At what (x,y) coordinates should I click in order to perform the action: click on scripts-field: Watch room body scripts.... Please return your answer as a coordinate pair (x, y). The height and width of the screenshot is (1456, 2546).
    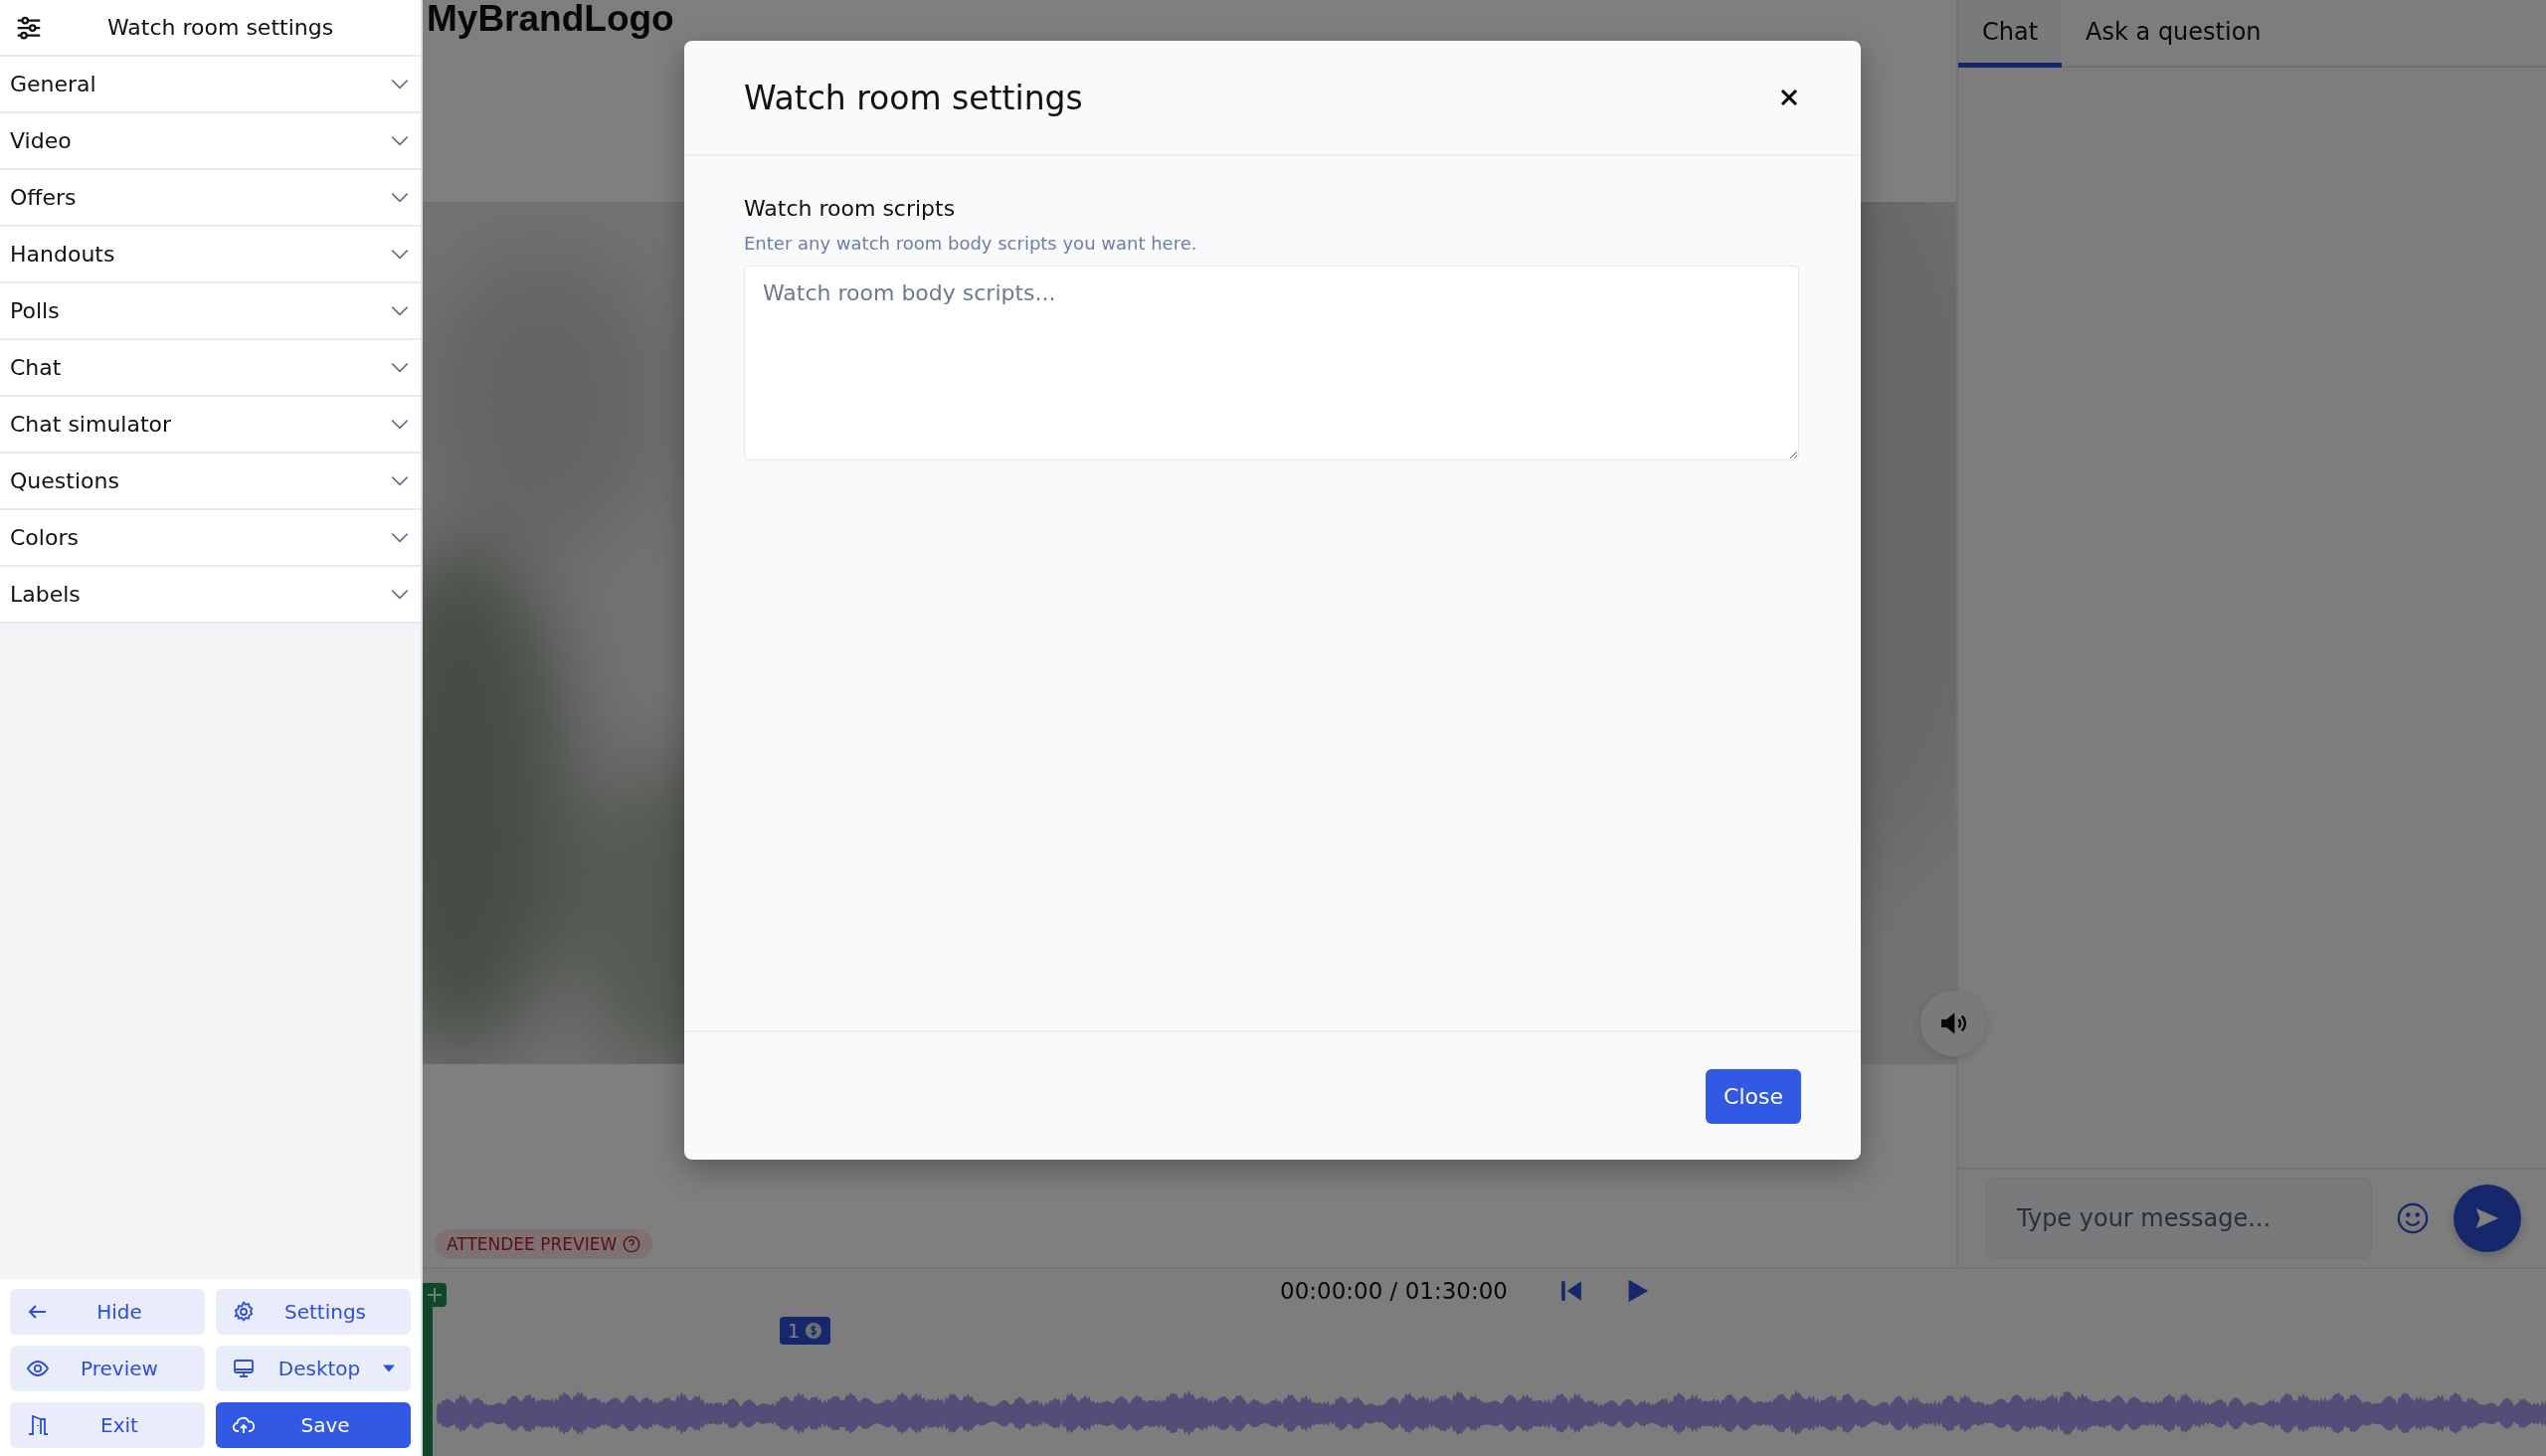
    Looking at the image, I should click on (1271, 363).